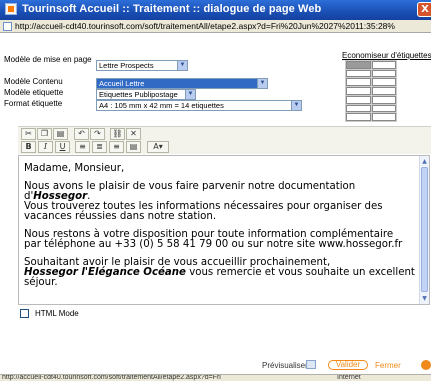 Image resolution: width=431 pixels, height=381 pixels. I want to click on etiquette-select: Etiquettes Publipostage ▼, so click(146, 94).